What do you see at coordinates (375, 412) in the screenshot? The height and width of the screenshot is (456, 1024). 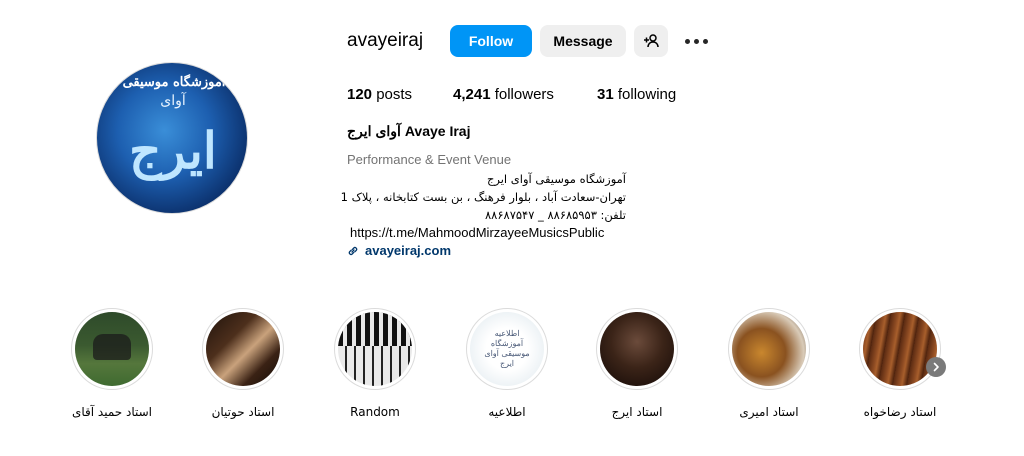 I see `highlight-label: Random` at bounding box center [375, 412].